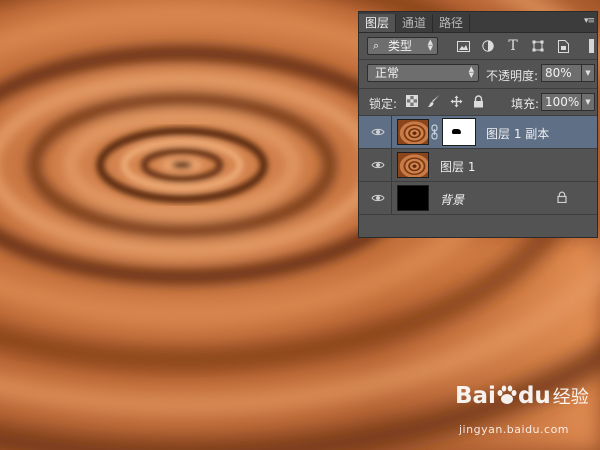 This screenshot has height=450, width=600. I want to click on lock-row: 锁定: 填充: 100% ▼, so click(478, 102).